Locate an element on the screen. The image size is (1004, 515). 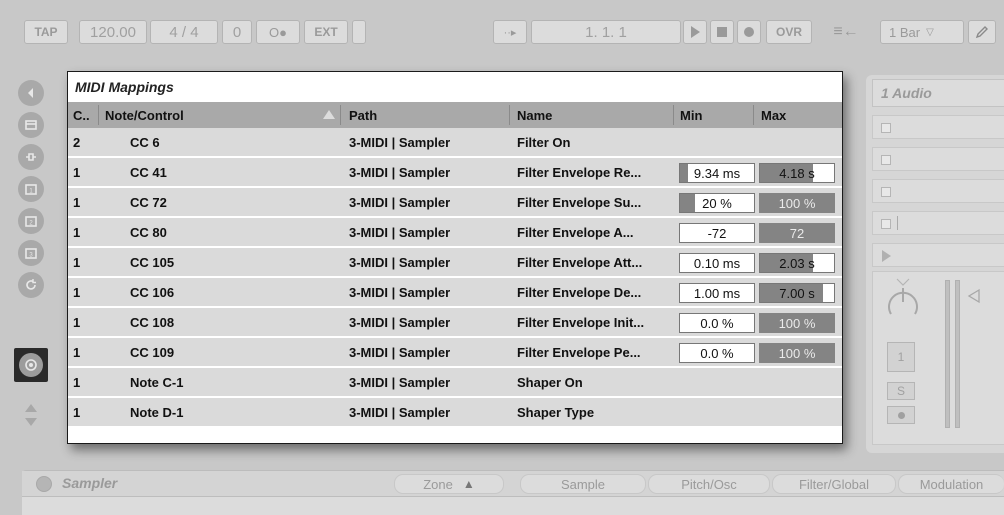
max-value-field: 2.03 s is located at coordinates (797, 263).